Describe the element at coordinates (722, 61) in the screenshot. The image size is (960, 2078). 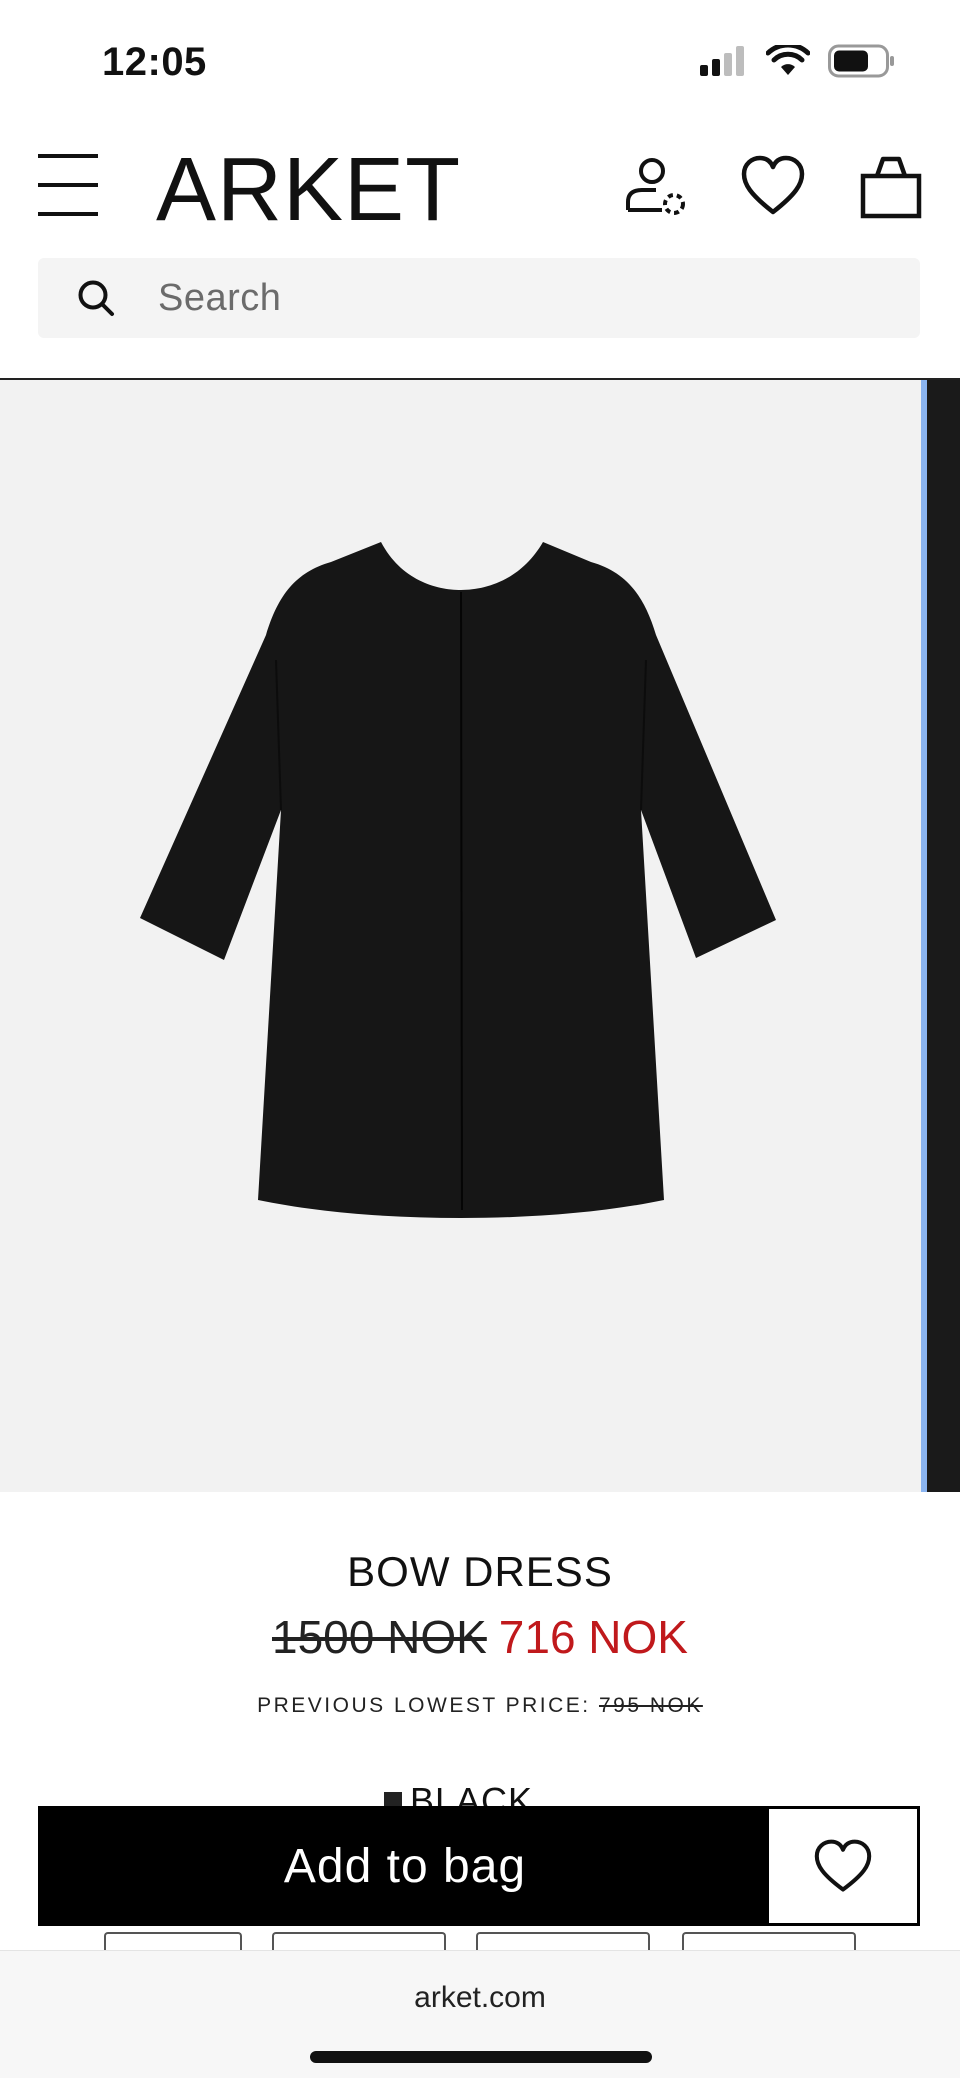
I see `cellular-signal-icon` at that location.